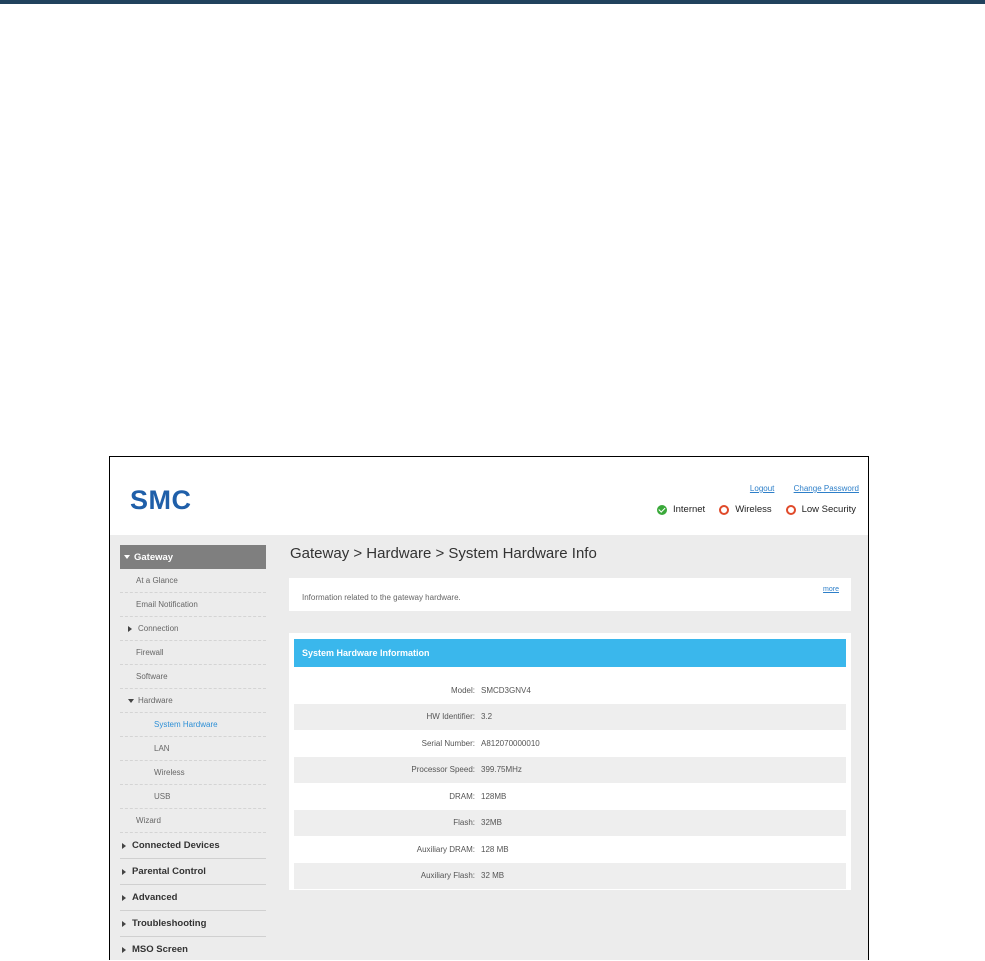  Describe the element at coordinates (570, 653) in the screenshot. I see `panel-title: System Hardware Information` at that location.